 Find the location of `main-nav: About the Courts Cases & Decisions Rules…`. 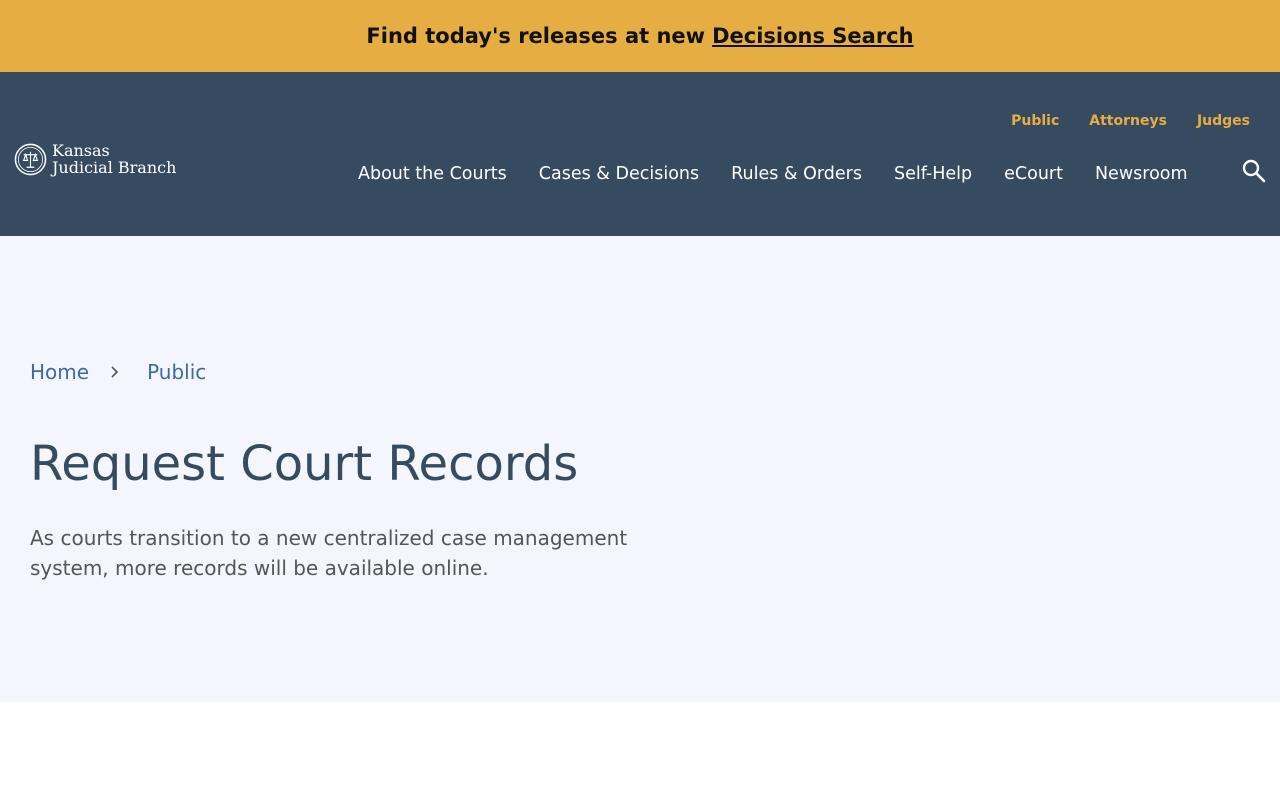

main-nav: About the Courts Cases & Decisions Rules… is located at coordinates (773, 174).